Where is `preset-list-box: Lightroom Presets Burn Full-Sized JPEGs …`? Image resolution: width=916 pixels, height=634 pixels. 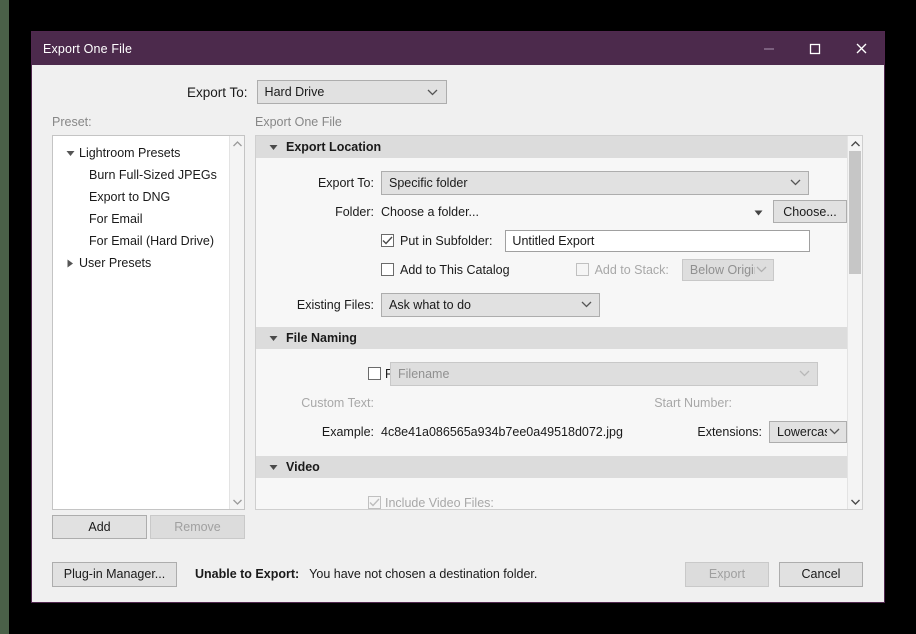 preset-list-box: Lightroom Presets Burn Full-Sized JPEGs … is located at coordinates (148, 322).